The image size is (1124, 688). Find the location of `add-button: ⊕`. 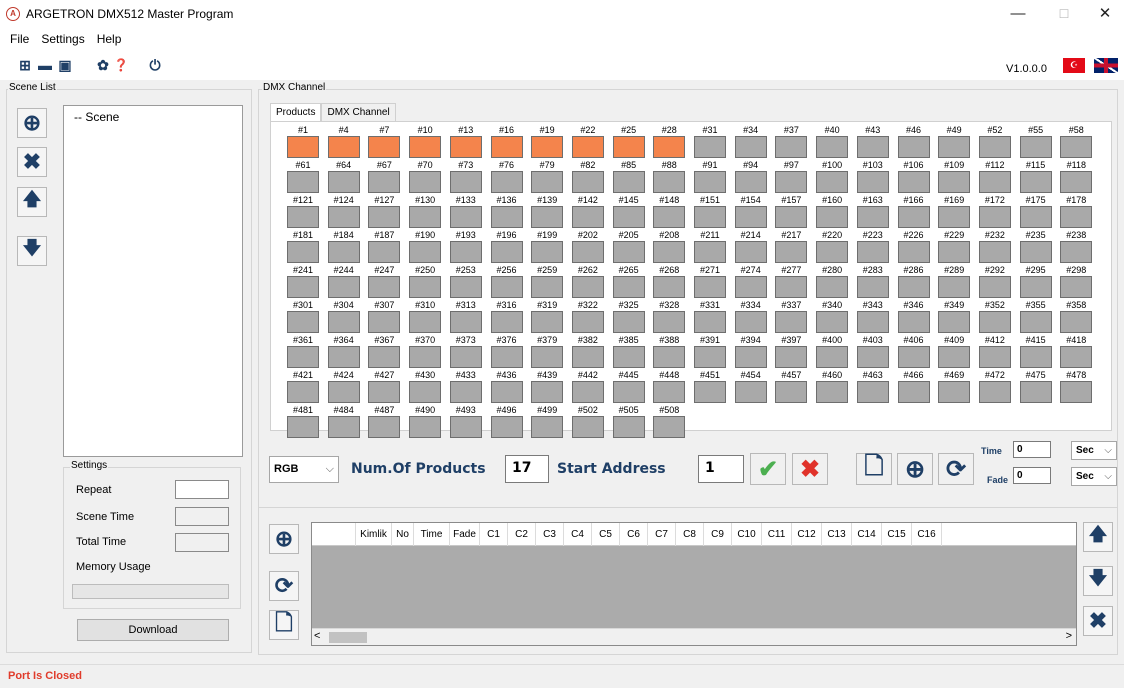

add-button: ⊕ is located at coordinates (915, 469).